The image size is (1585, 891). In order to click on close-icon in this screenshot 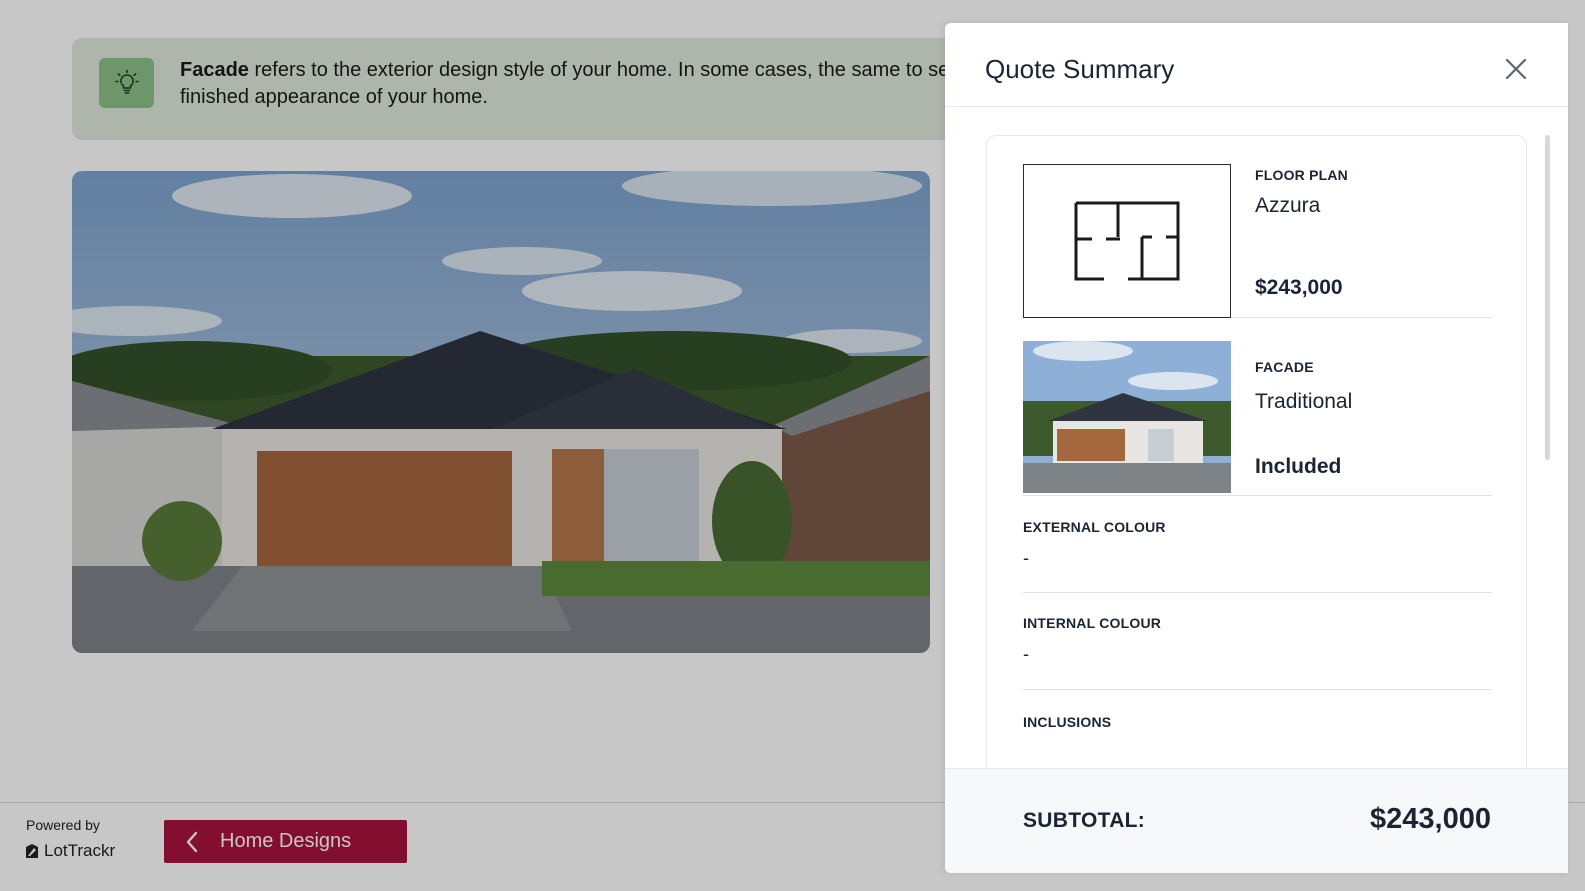, I will do `click(1517, 70)`.